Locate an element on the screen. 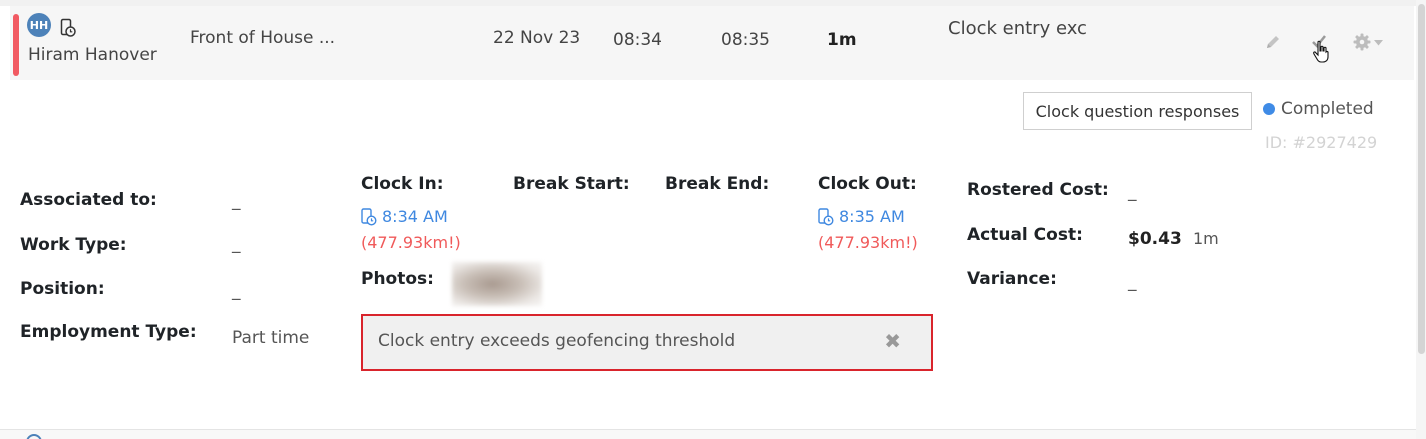 The width and height of the screenshot is (1426, 439). status-dot is located at coordinates (1269, 109).